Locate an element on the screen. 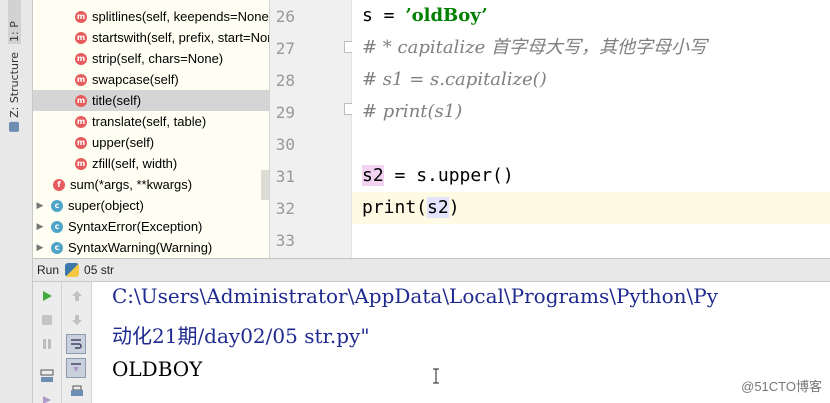 The image size is (830, 403). console-output-result: OLDBOY is located at coordinates (157, 369).